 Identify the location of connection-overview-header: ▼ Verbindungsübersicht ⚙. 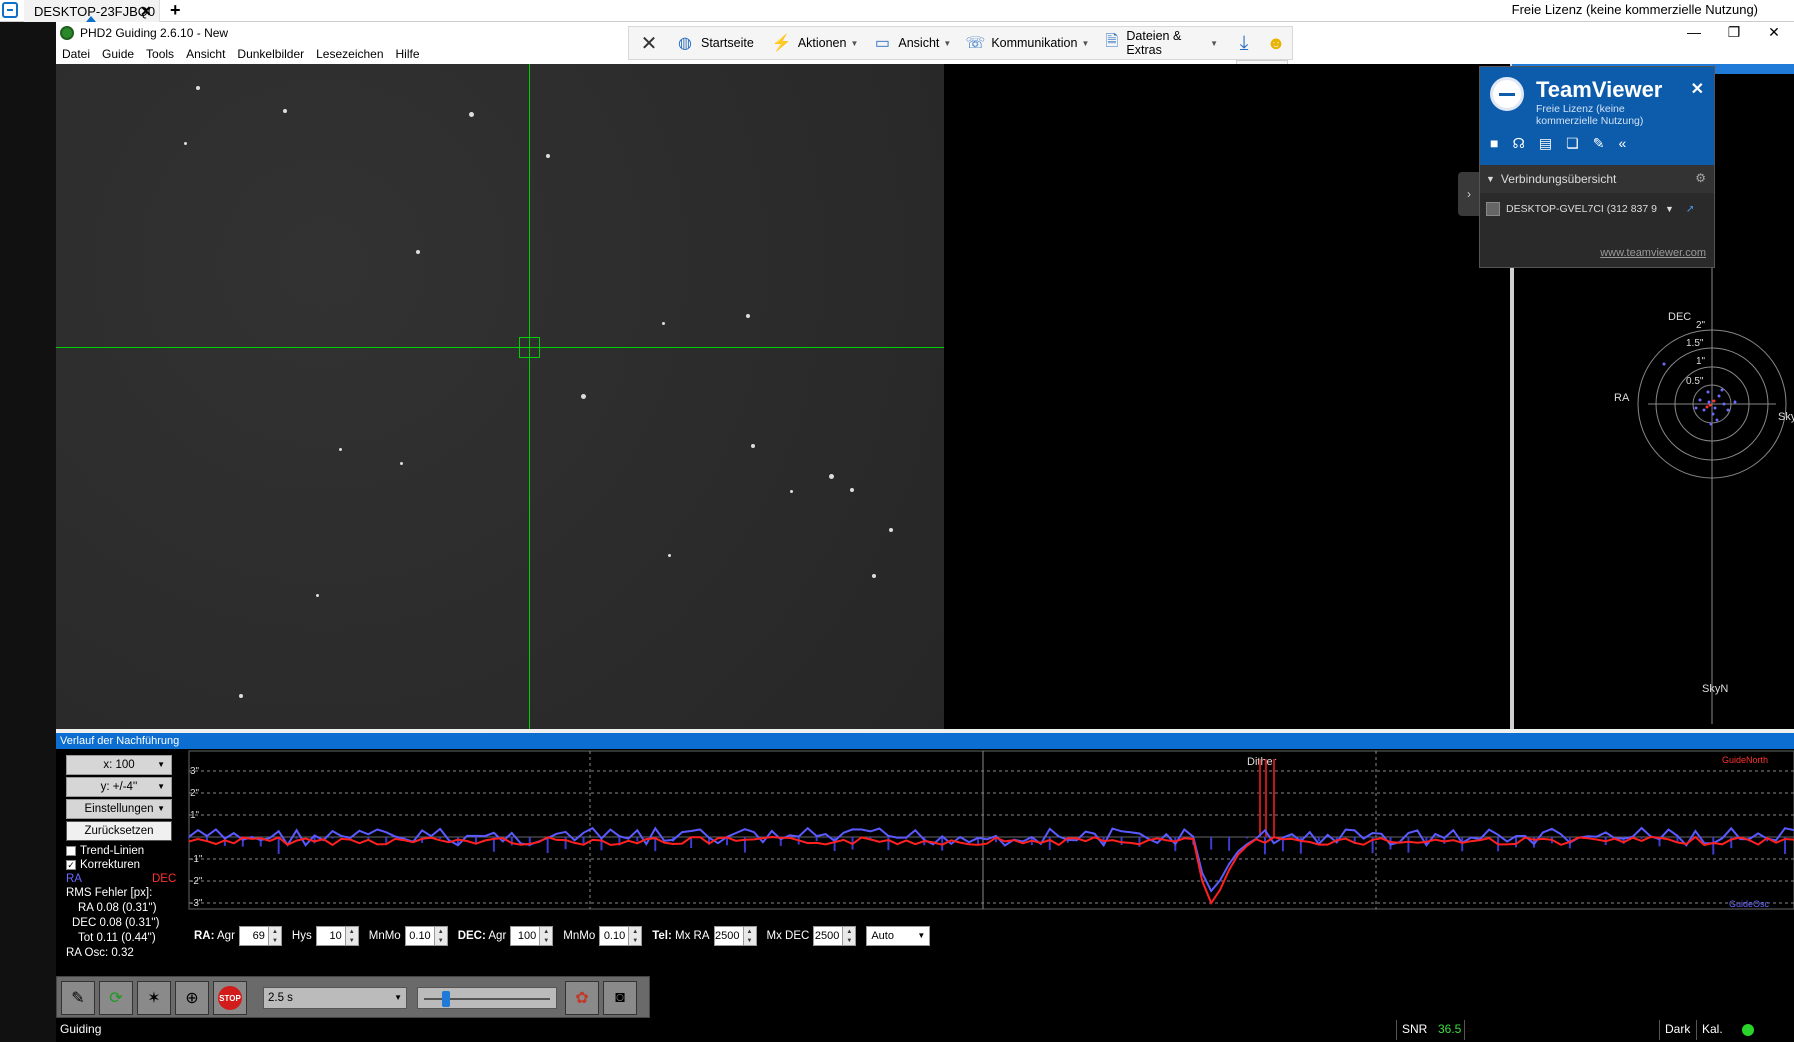
(1597, 179).